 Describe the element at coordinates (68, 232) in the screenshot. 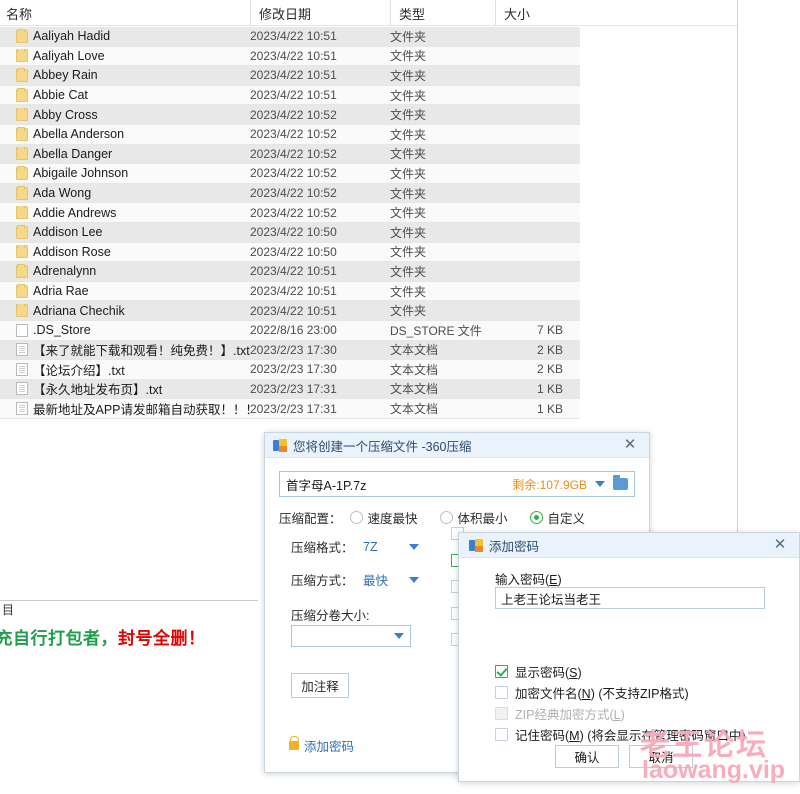

I see `row-name-label: Addison Lee` at that location.